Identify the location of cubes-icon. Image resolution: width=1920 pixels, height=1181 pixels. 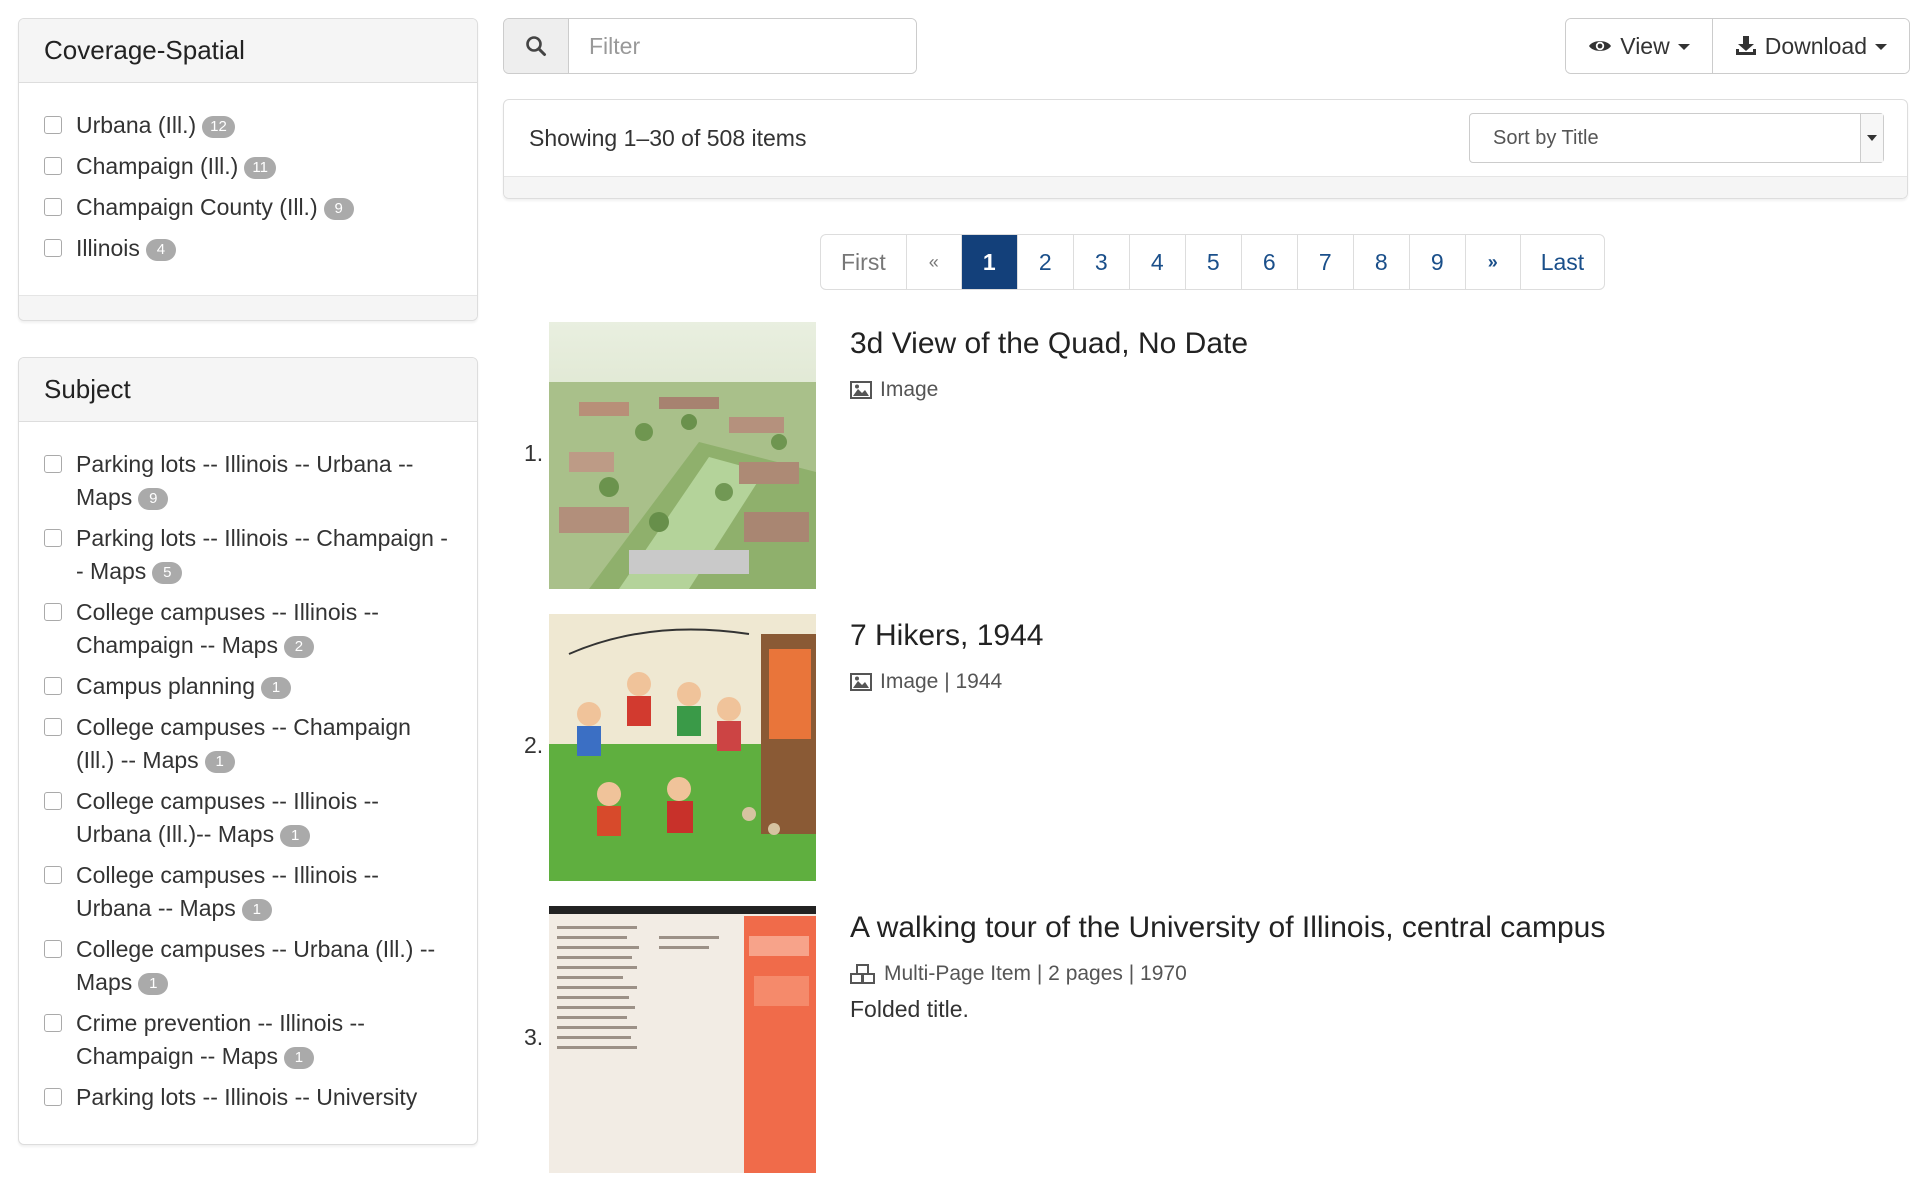
(862, 974).